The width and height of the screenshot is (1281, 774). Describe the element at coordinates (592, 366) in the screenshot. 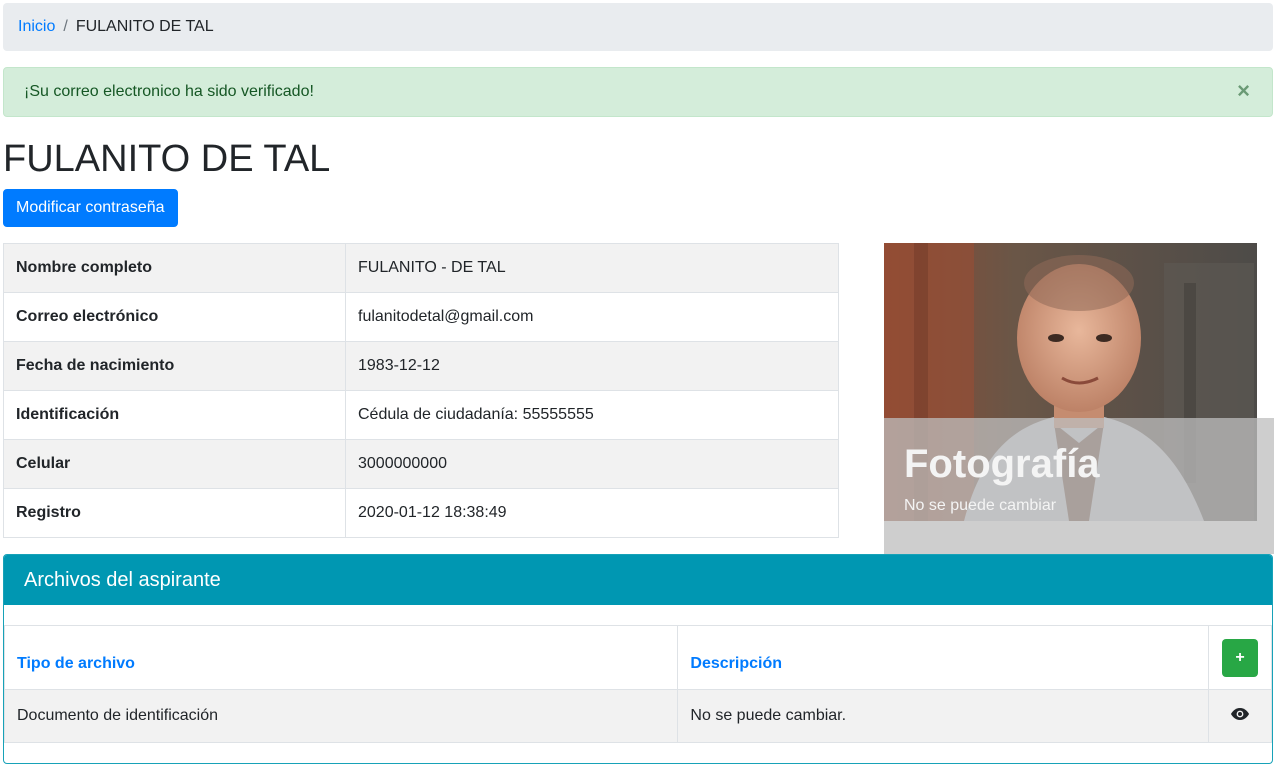

I see `field-value: 1983-12-12` at that location.